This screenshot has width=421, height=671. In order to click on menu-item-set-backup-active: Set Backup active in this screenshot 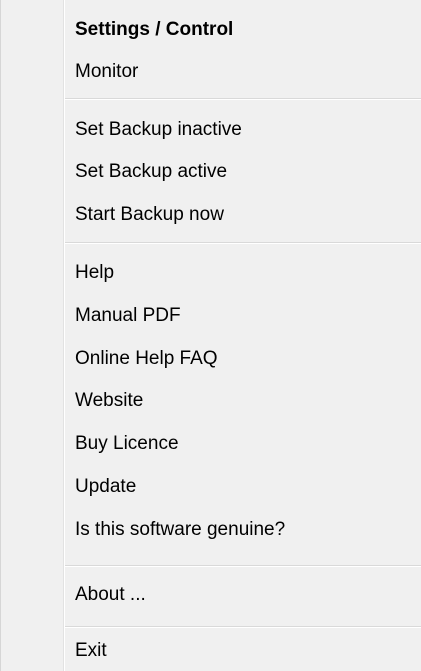, I will do `click(211, 171)`.